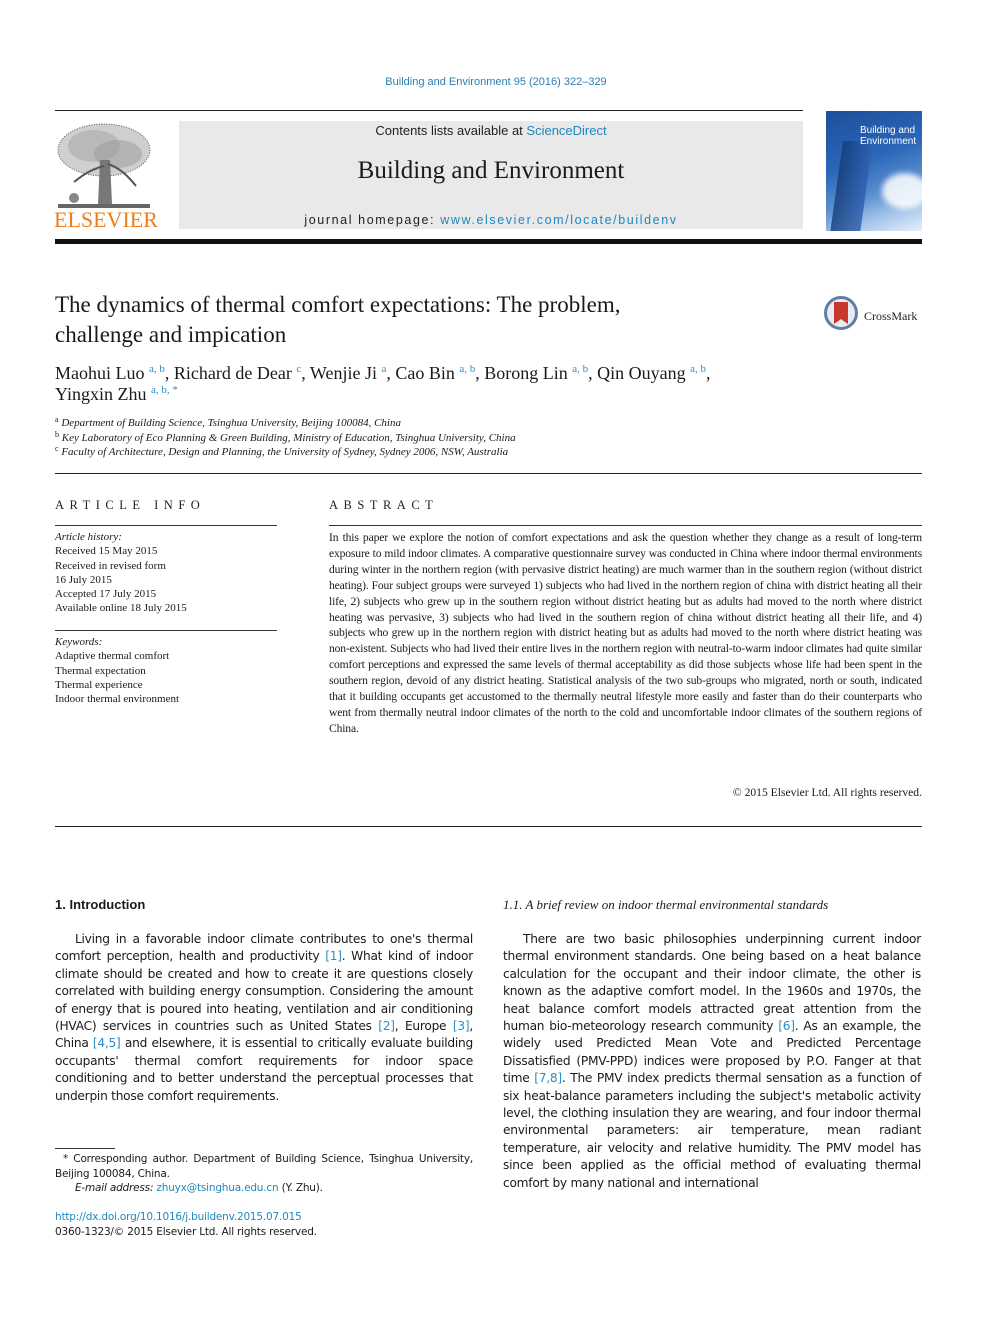 The image size is (992, 1323). What do you see at coordinates (461, 1026) in the screenshot?
I see `citation-link: [3]` at bounding box center [461, 1026].